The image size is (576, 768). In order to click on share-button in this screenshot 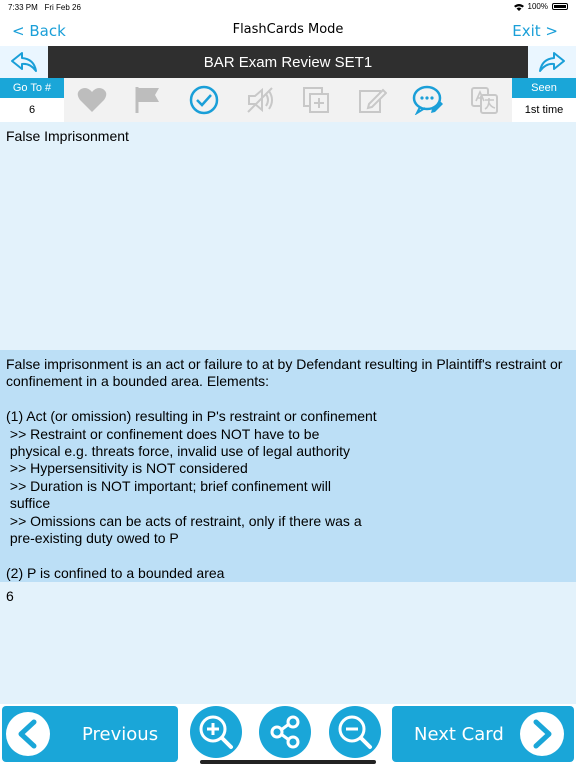, I will do `click(285, 732)`.